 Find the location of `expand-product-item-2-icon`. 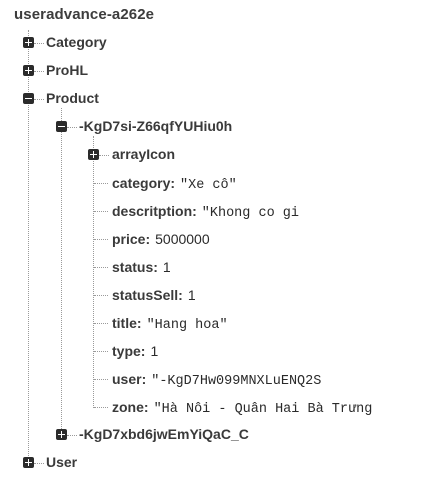

expand-product-item-2-icon is located at coordinates (61, 434).